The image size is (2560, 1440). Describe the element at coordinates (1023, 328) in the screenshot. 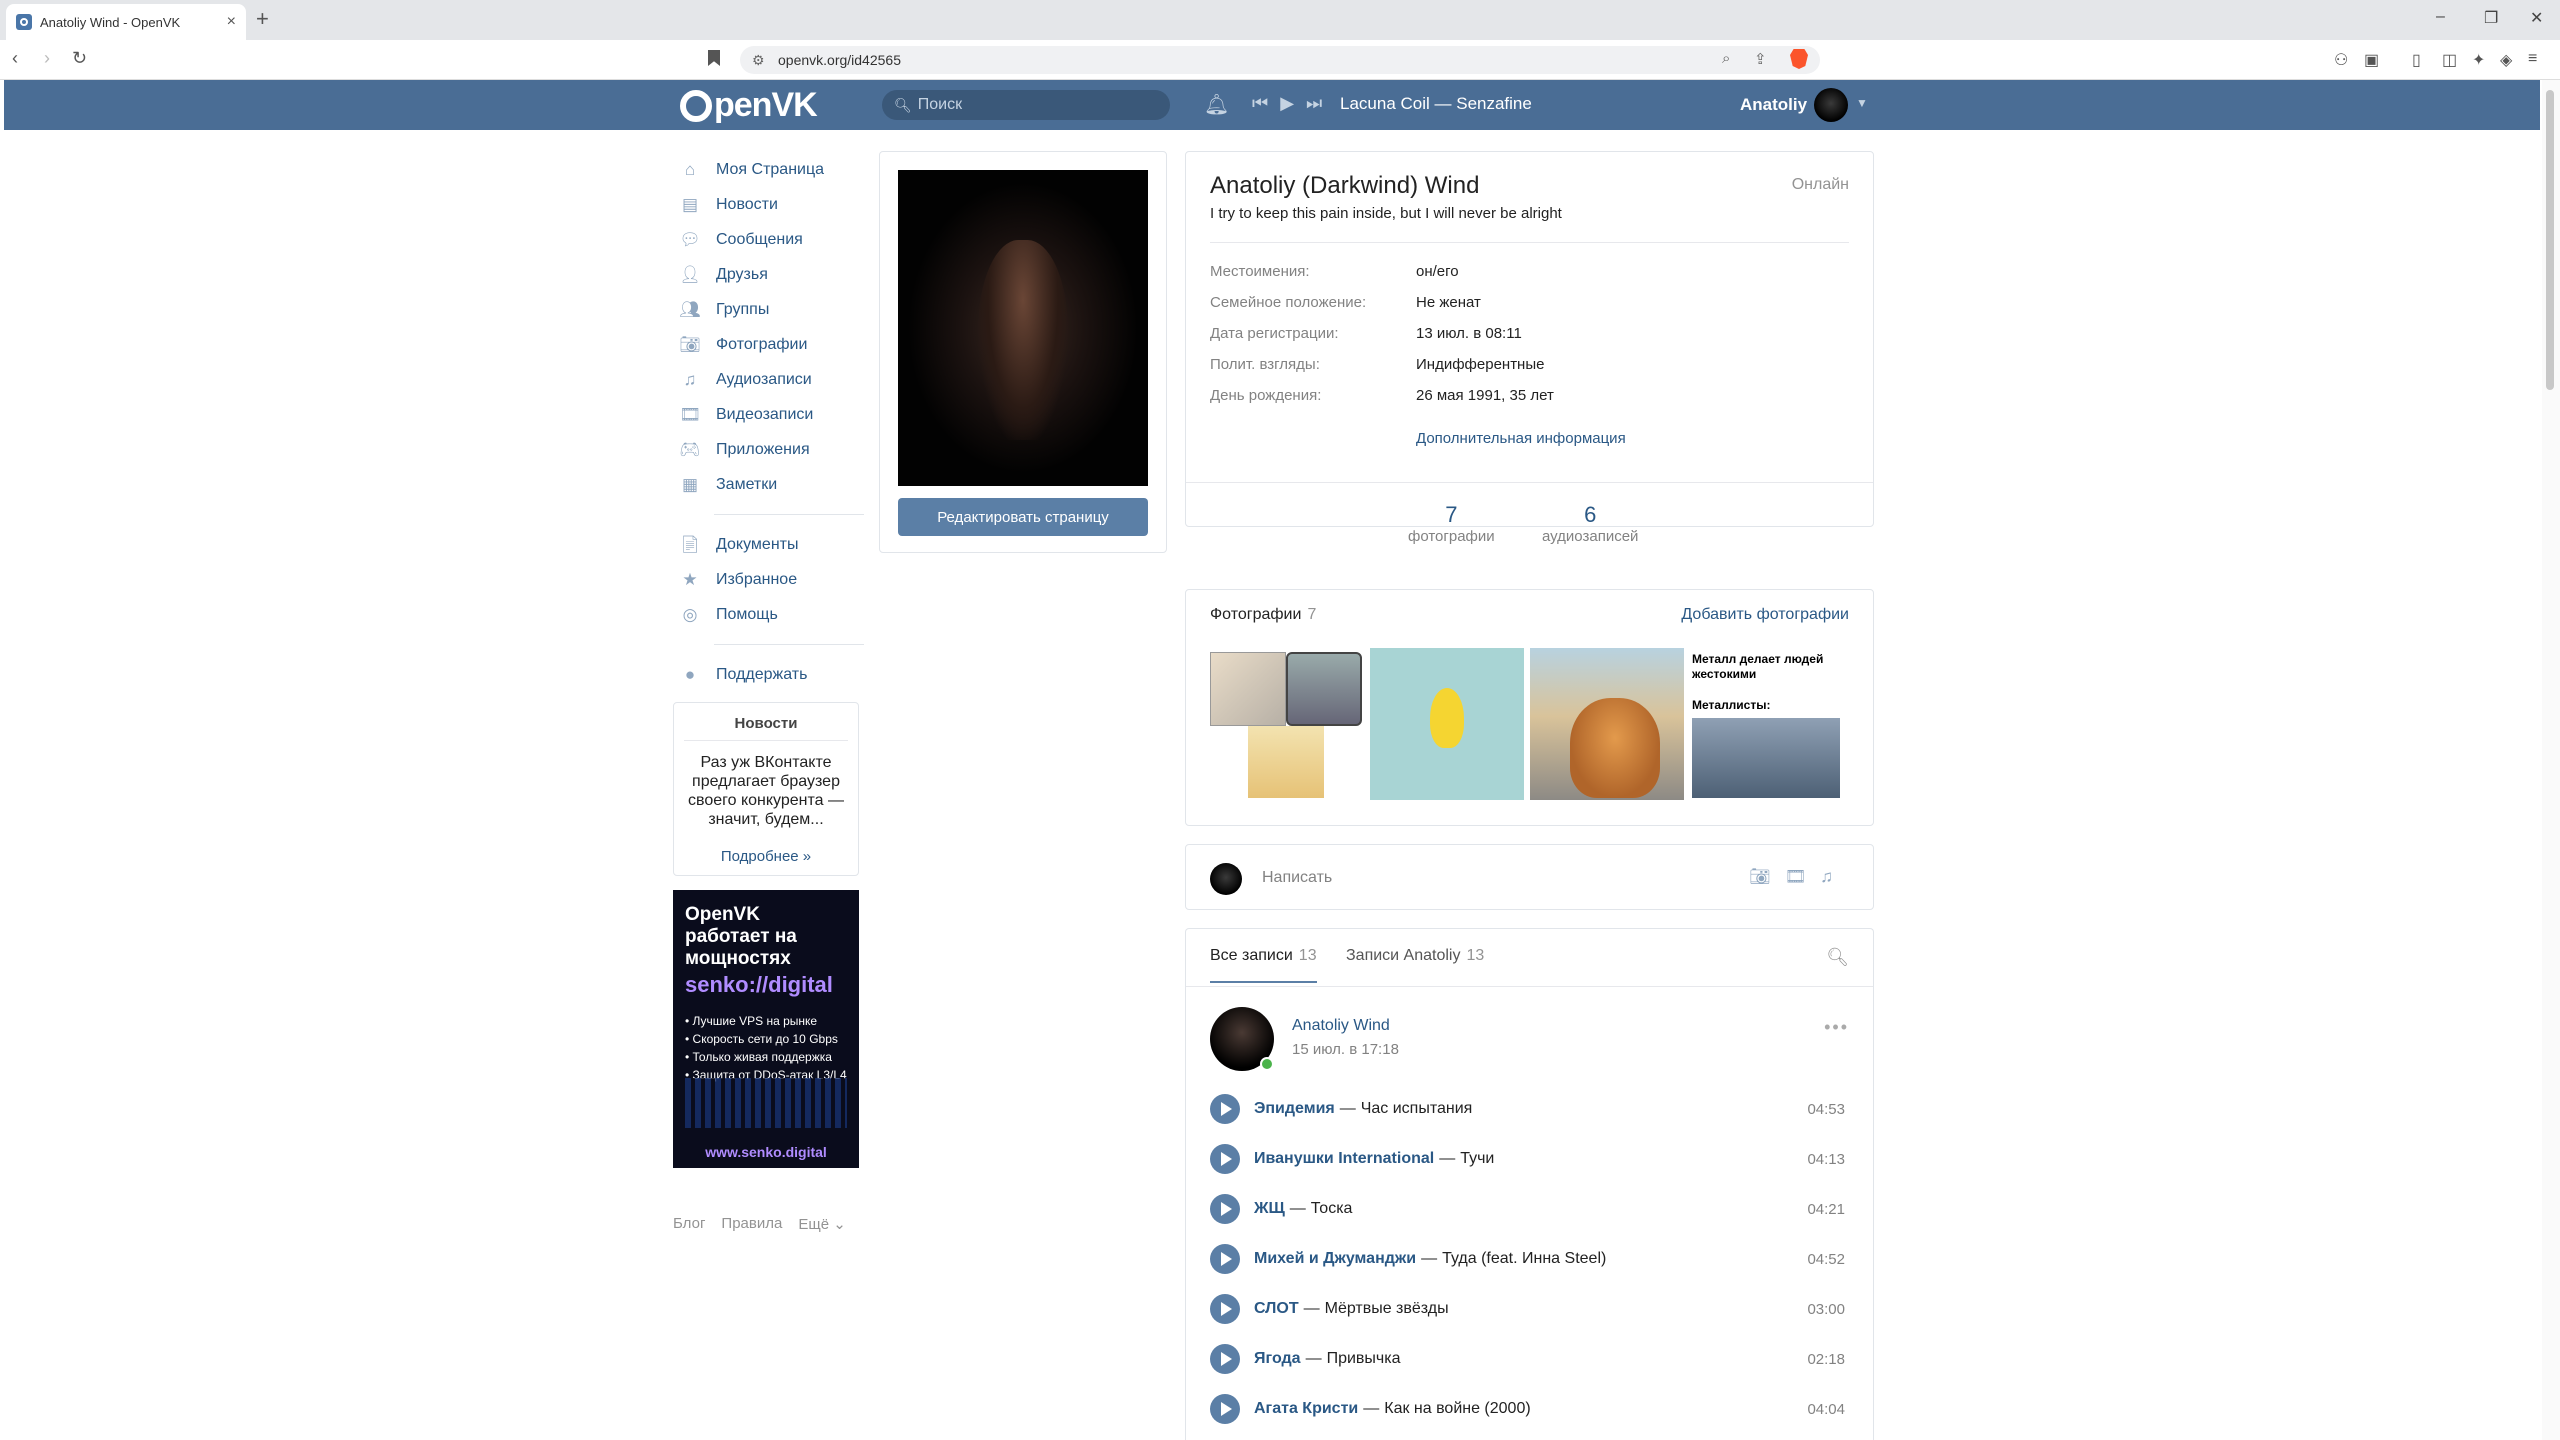

I see `profile-photo` at that location.